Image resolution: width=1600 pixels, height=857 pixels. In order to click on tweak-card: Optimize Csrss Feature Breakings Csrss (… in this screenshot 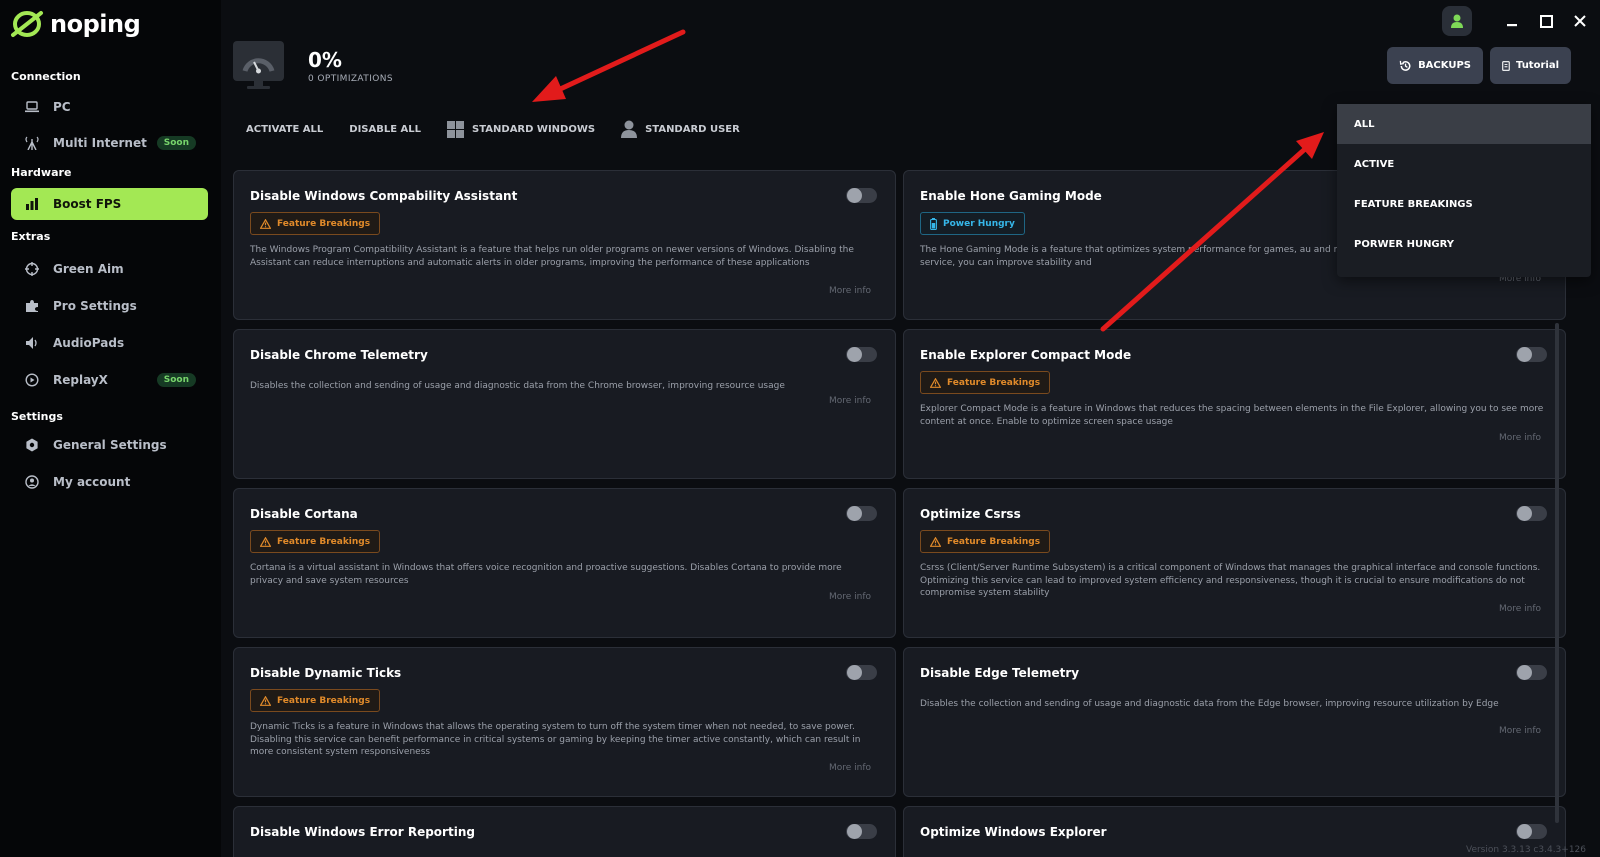, I will do `click(1234, 563)`.